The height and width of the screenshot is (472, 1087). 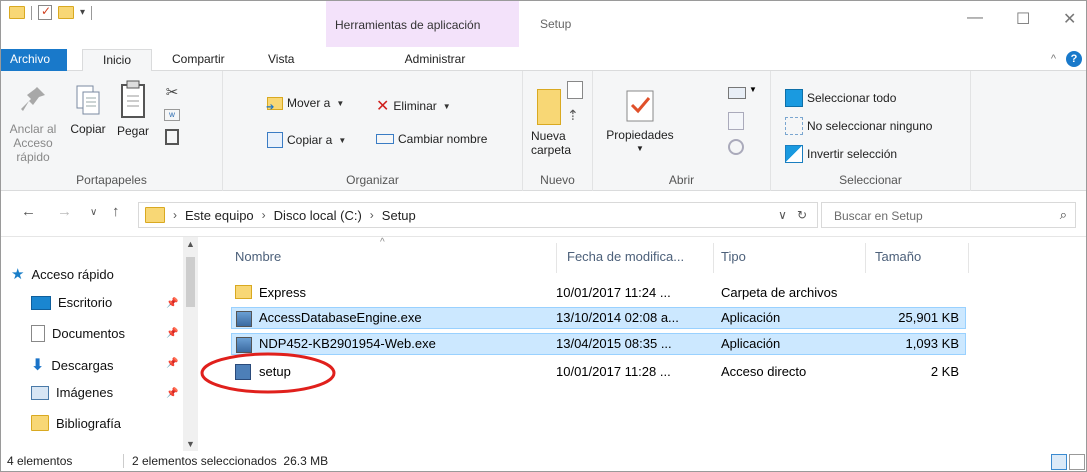 I want to click on breadcrumb-este-equipo: Este equipo, so click(x=219, y=215).